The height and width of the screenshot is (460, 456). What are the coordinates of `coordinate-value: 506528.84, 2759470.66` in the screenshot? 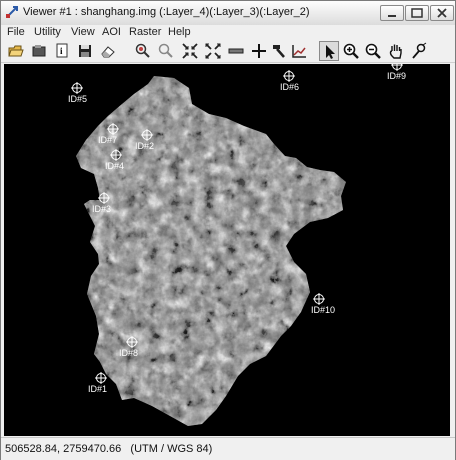 It's located at (63, 449).